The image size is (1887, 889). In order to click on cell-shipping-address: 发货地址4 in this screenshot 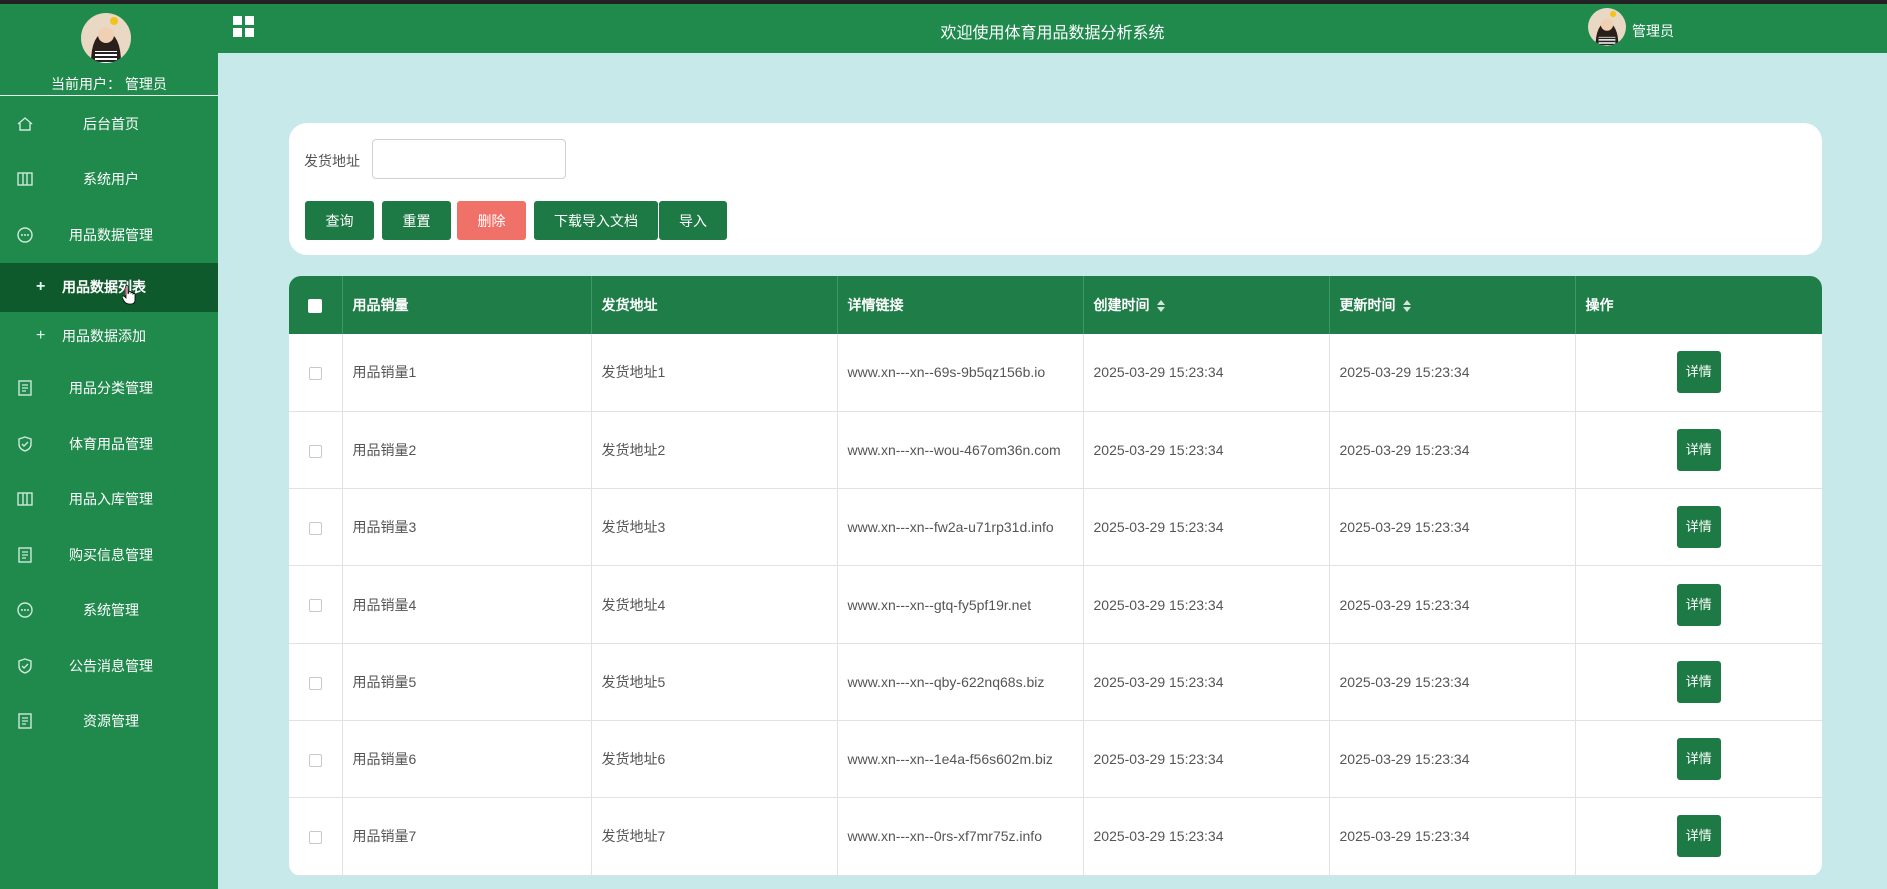, I will do `click(714, 604)`.